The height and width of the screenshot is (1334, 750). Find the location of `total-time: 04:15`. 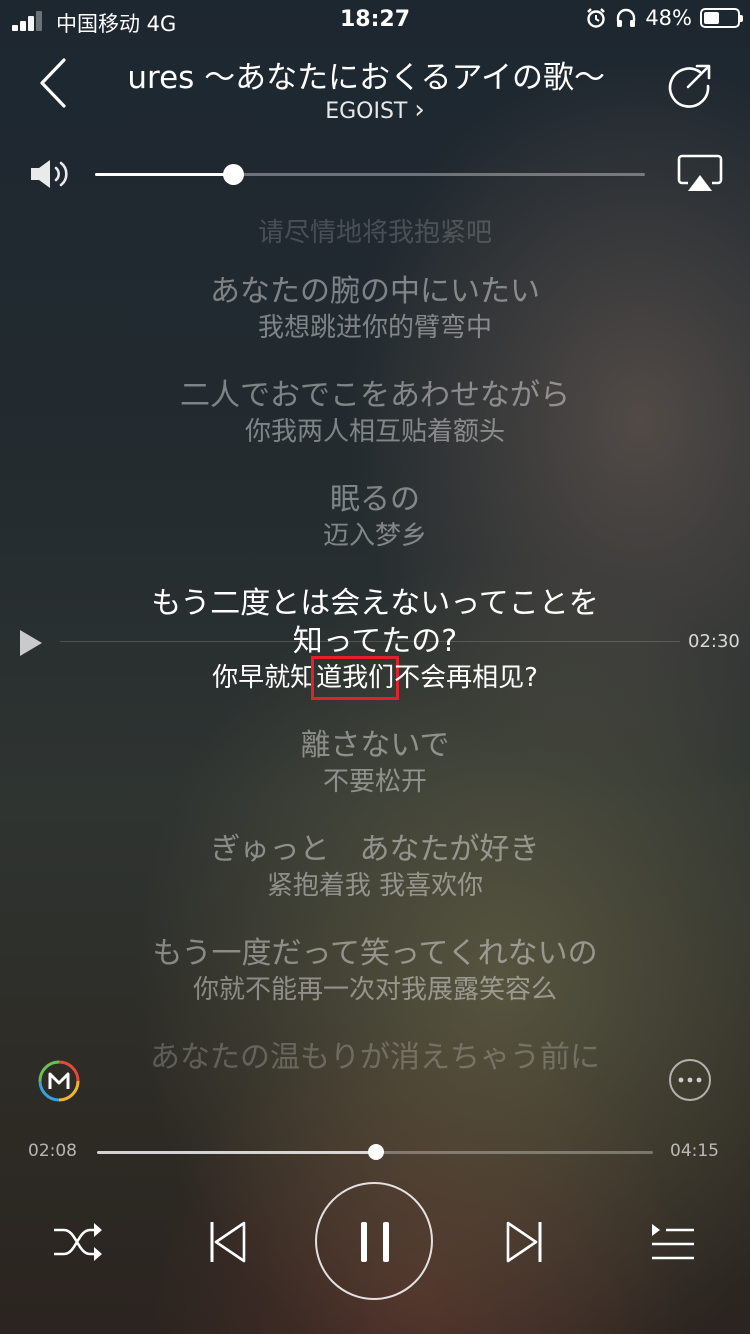

total-time: 04:15 is located at coordinates (694, 1151).